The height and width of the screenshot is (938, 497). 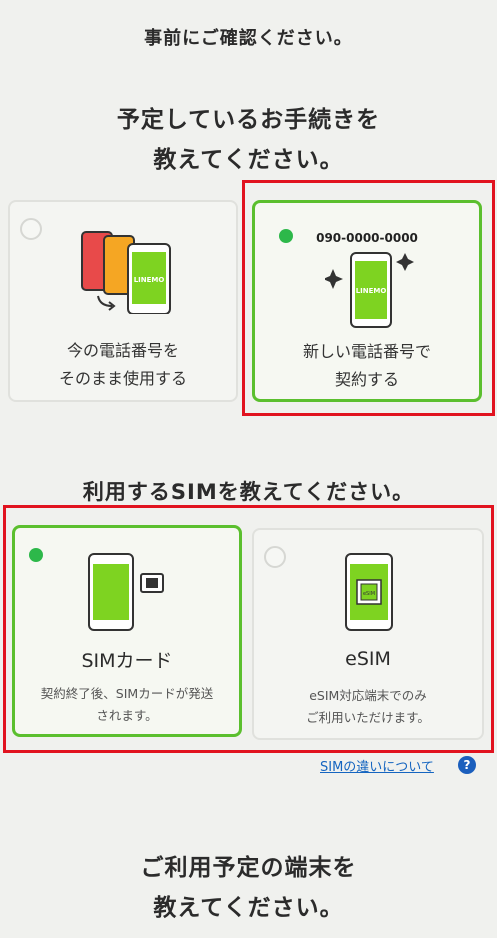 I want to click on procedure-title: 予定しているお手続きを 教えてください。, so click(x=248, y=140).